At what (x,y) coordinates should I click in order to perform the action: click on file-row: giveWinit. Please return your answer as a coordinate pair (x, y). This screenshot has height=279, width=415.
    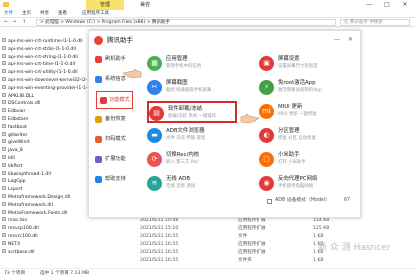
    Looking at the image, I should click on (44, 142).